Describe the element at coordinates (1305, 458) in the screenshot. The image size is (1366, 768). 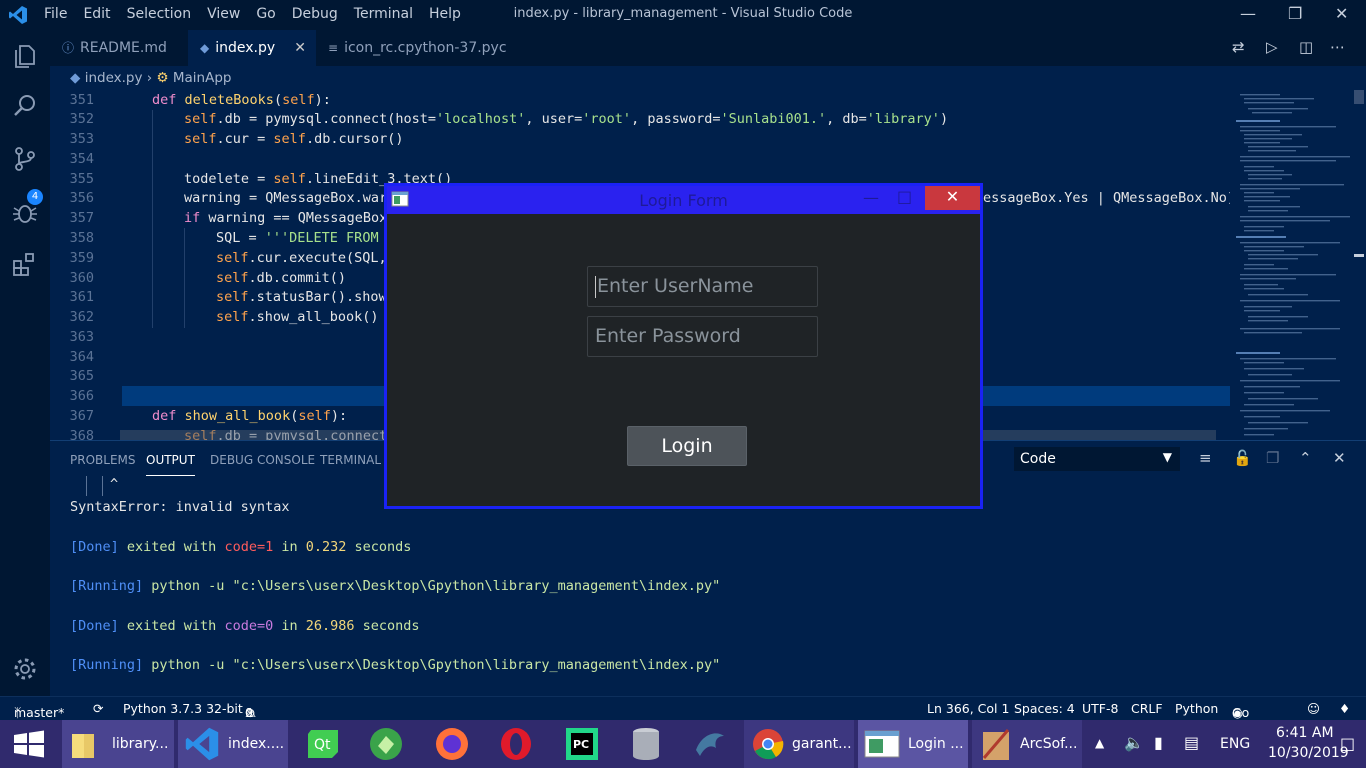
I see `maximize-panel-icon: ⌃` at that location.